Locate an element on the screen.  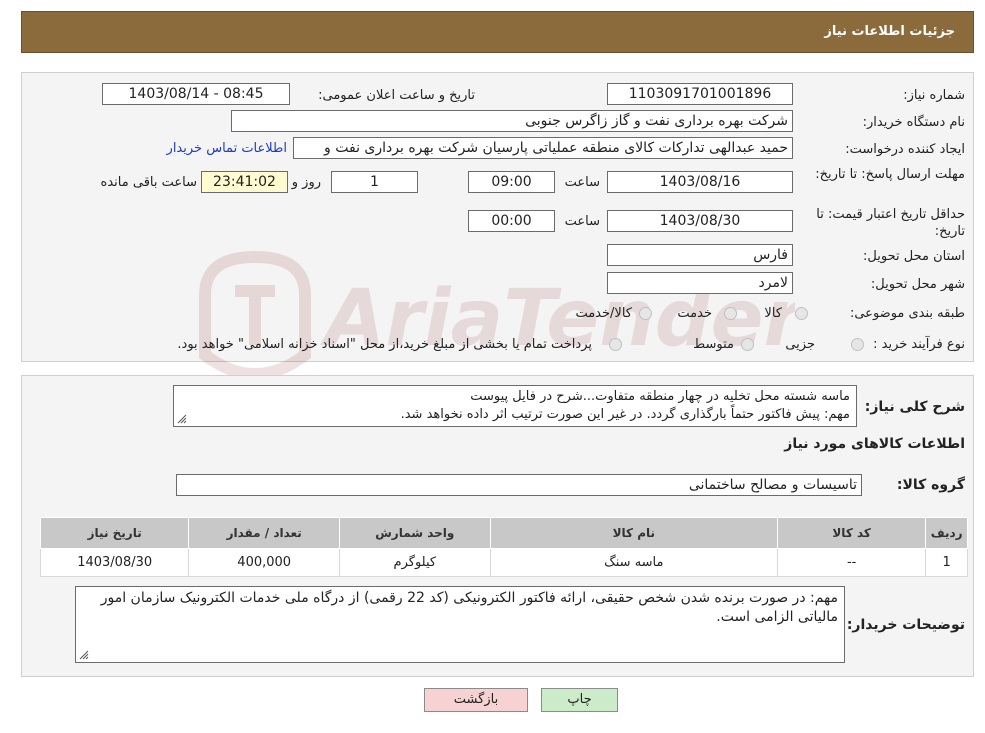
category-service-label: خدمت is located at coordinates (694, 313).